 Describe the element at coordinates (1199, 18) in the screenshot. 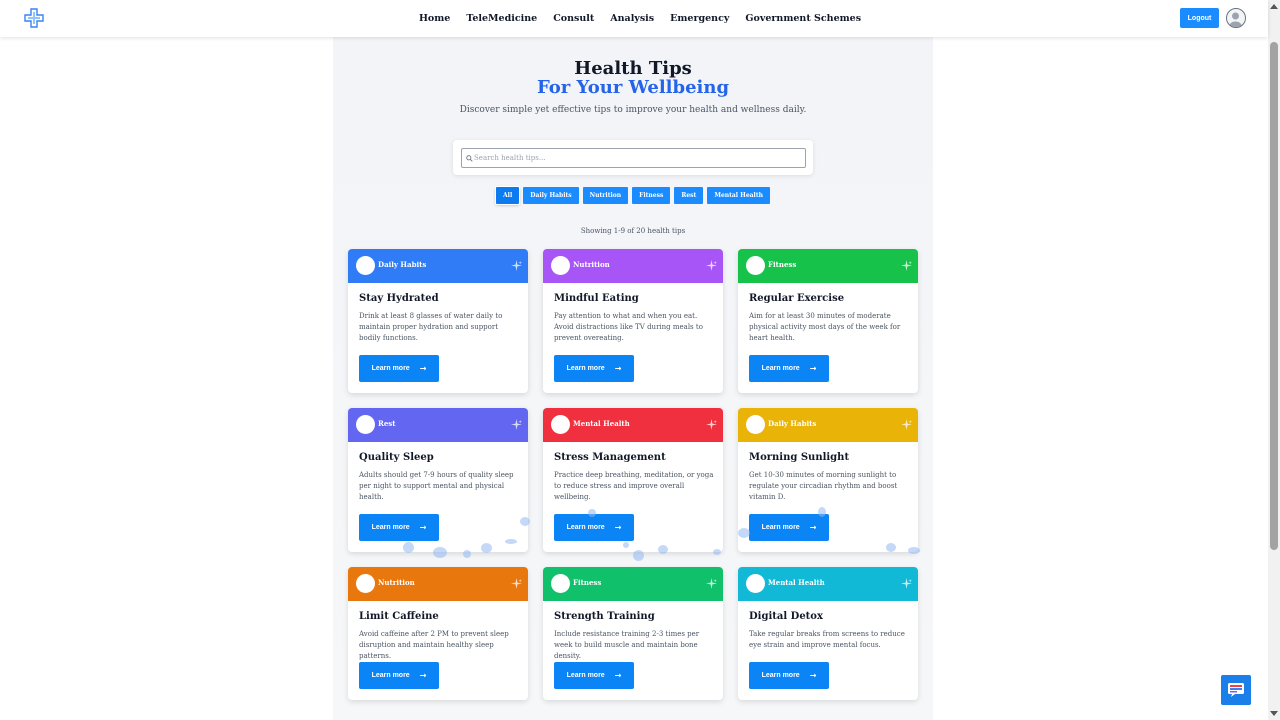

I see `logout-button: Logout` at that location.